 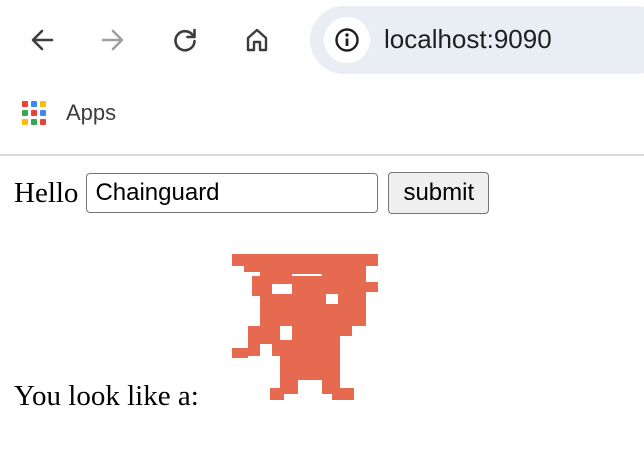 I want to click on reload-button, so click(x=185, y=40).